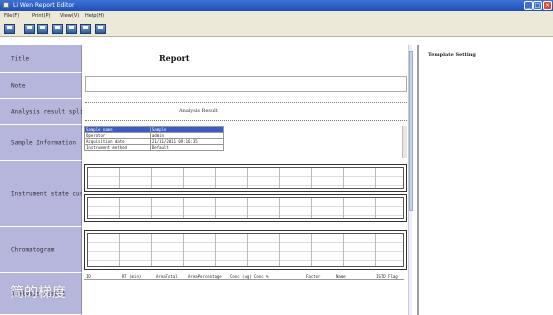 Image resolution: width=553 pixels, height=315 pixels. Describe the element at coordinates (44, 142) in the screenshot. I see `row-label: Sample Information` at that location.